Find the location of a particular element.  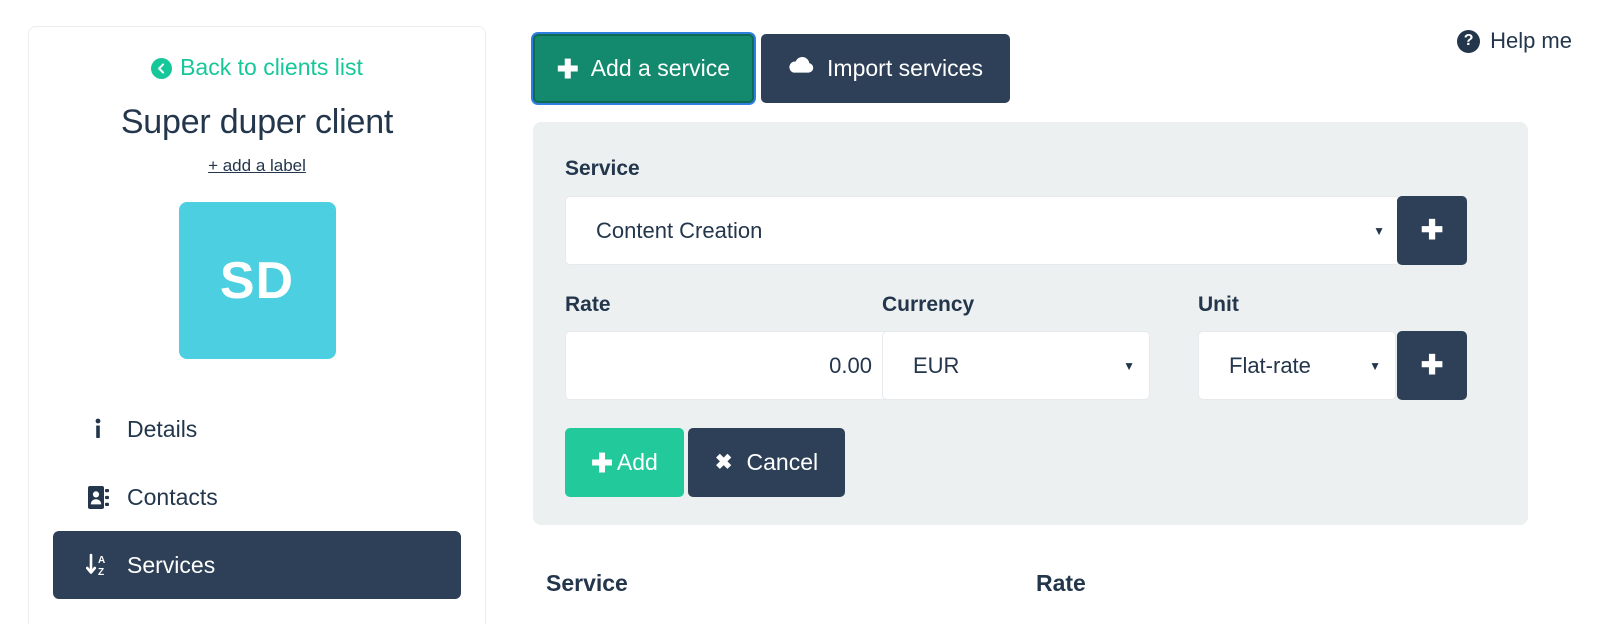

rate-field-label: Rate is located at coordinates (588, 304).